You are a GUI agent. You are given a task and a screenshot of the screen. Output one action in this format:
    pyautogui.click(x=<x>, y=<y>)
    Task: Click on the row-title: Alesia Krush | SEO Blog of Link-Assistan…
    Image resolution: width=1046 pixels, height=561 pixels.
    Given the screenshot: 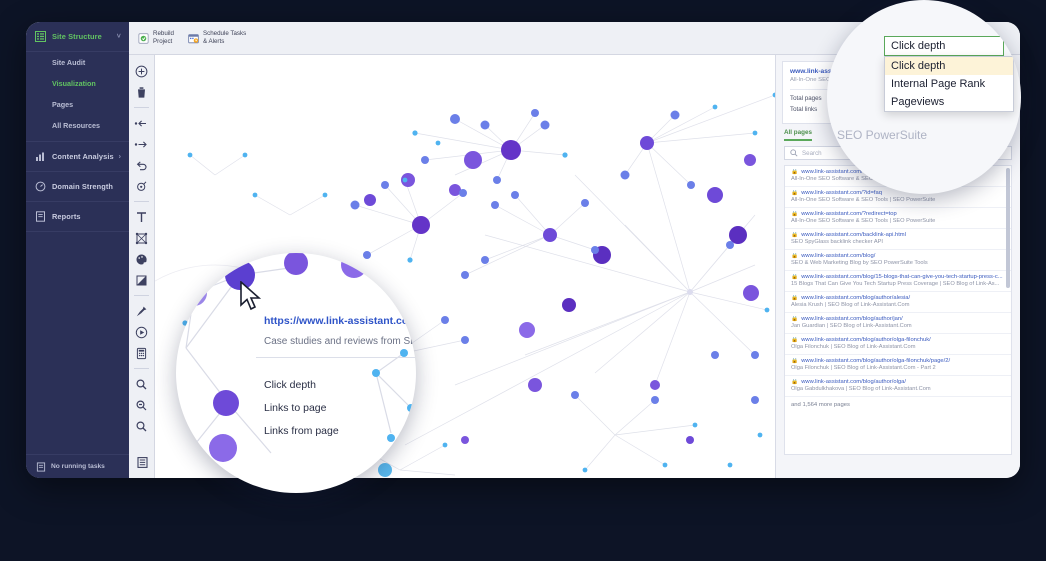 What is the action you would take?
    pyautogui.click(x=850, y=305)
    